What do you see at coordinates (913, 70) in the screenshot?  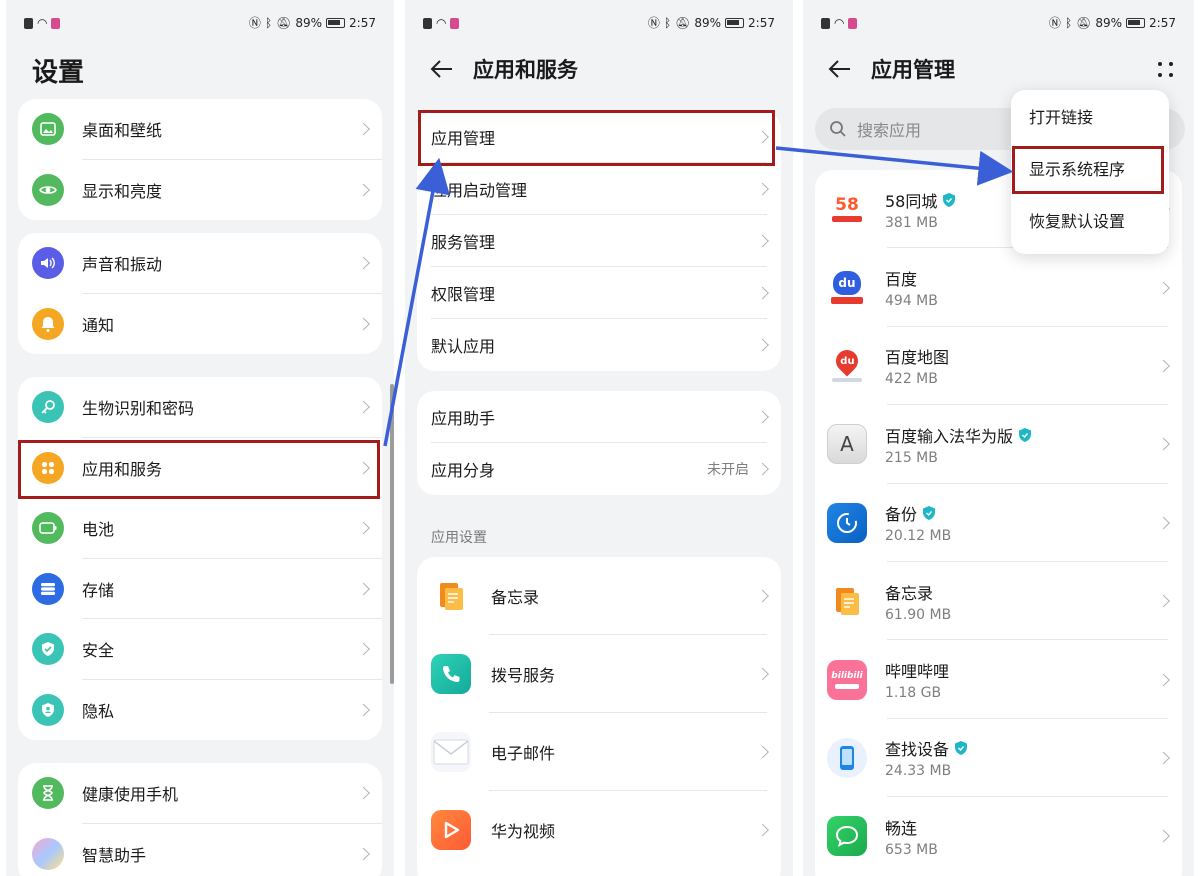 I see `page-title: 应用管理` at bounding box center [913, 70].